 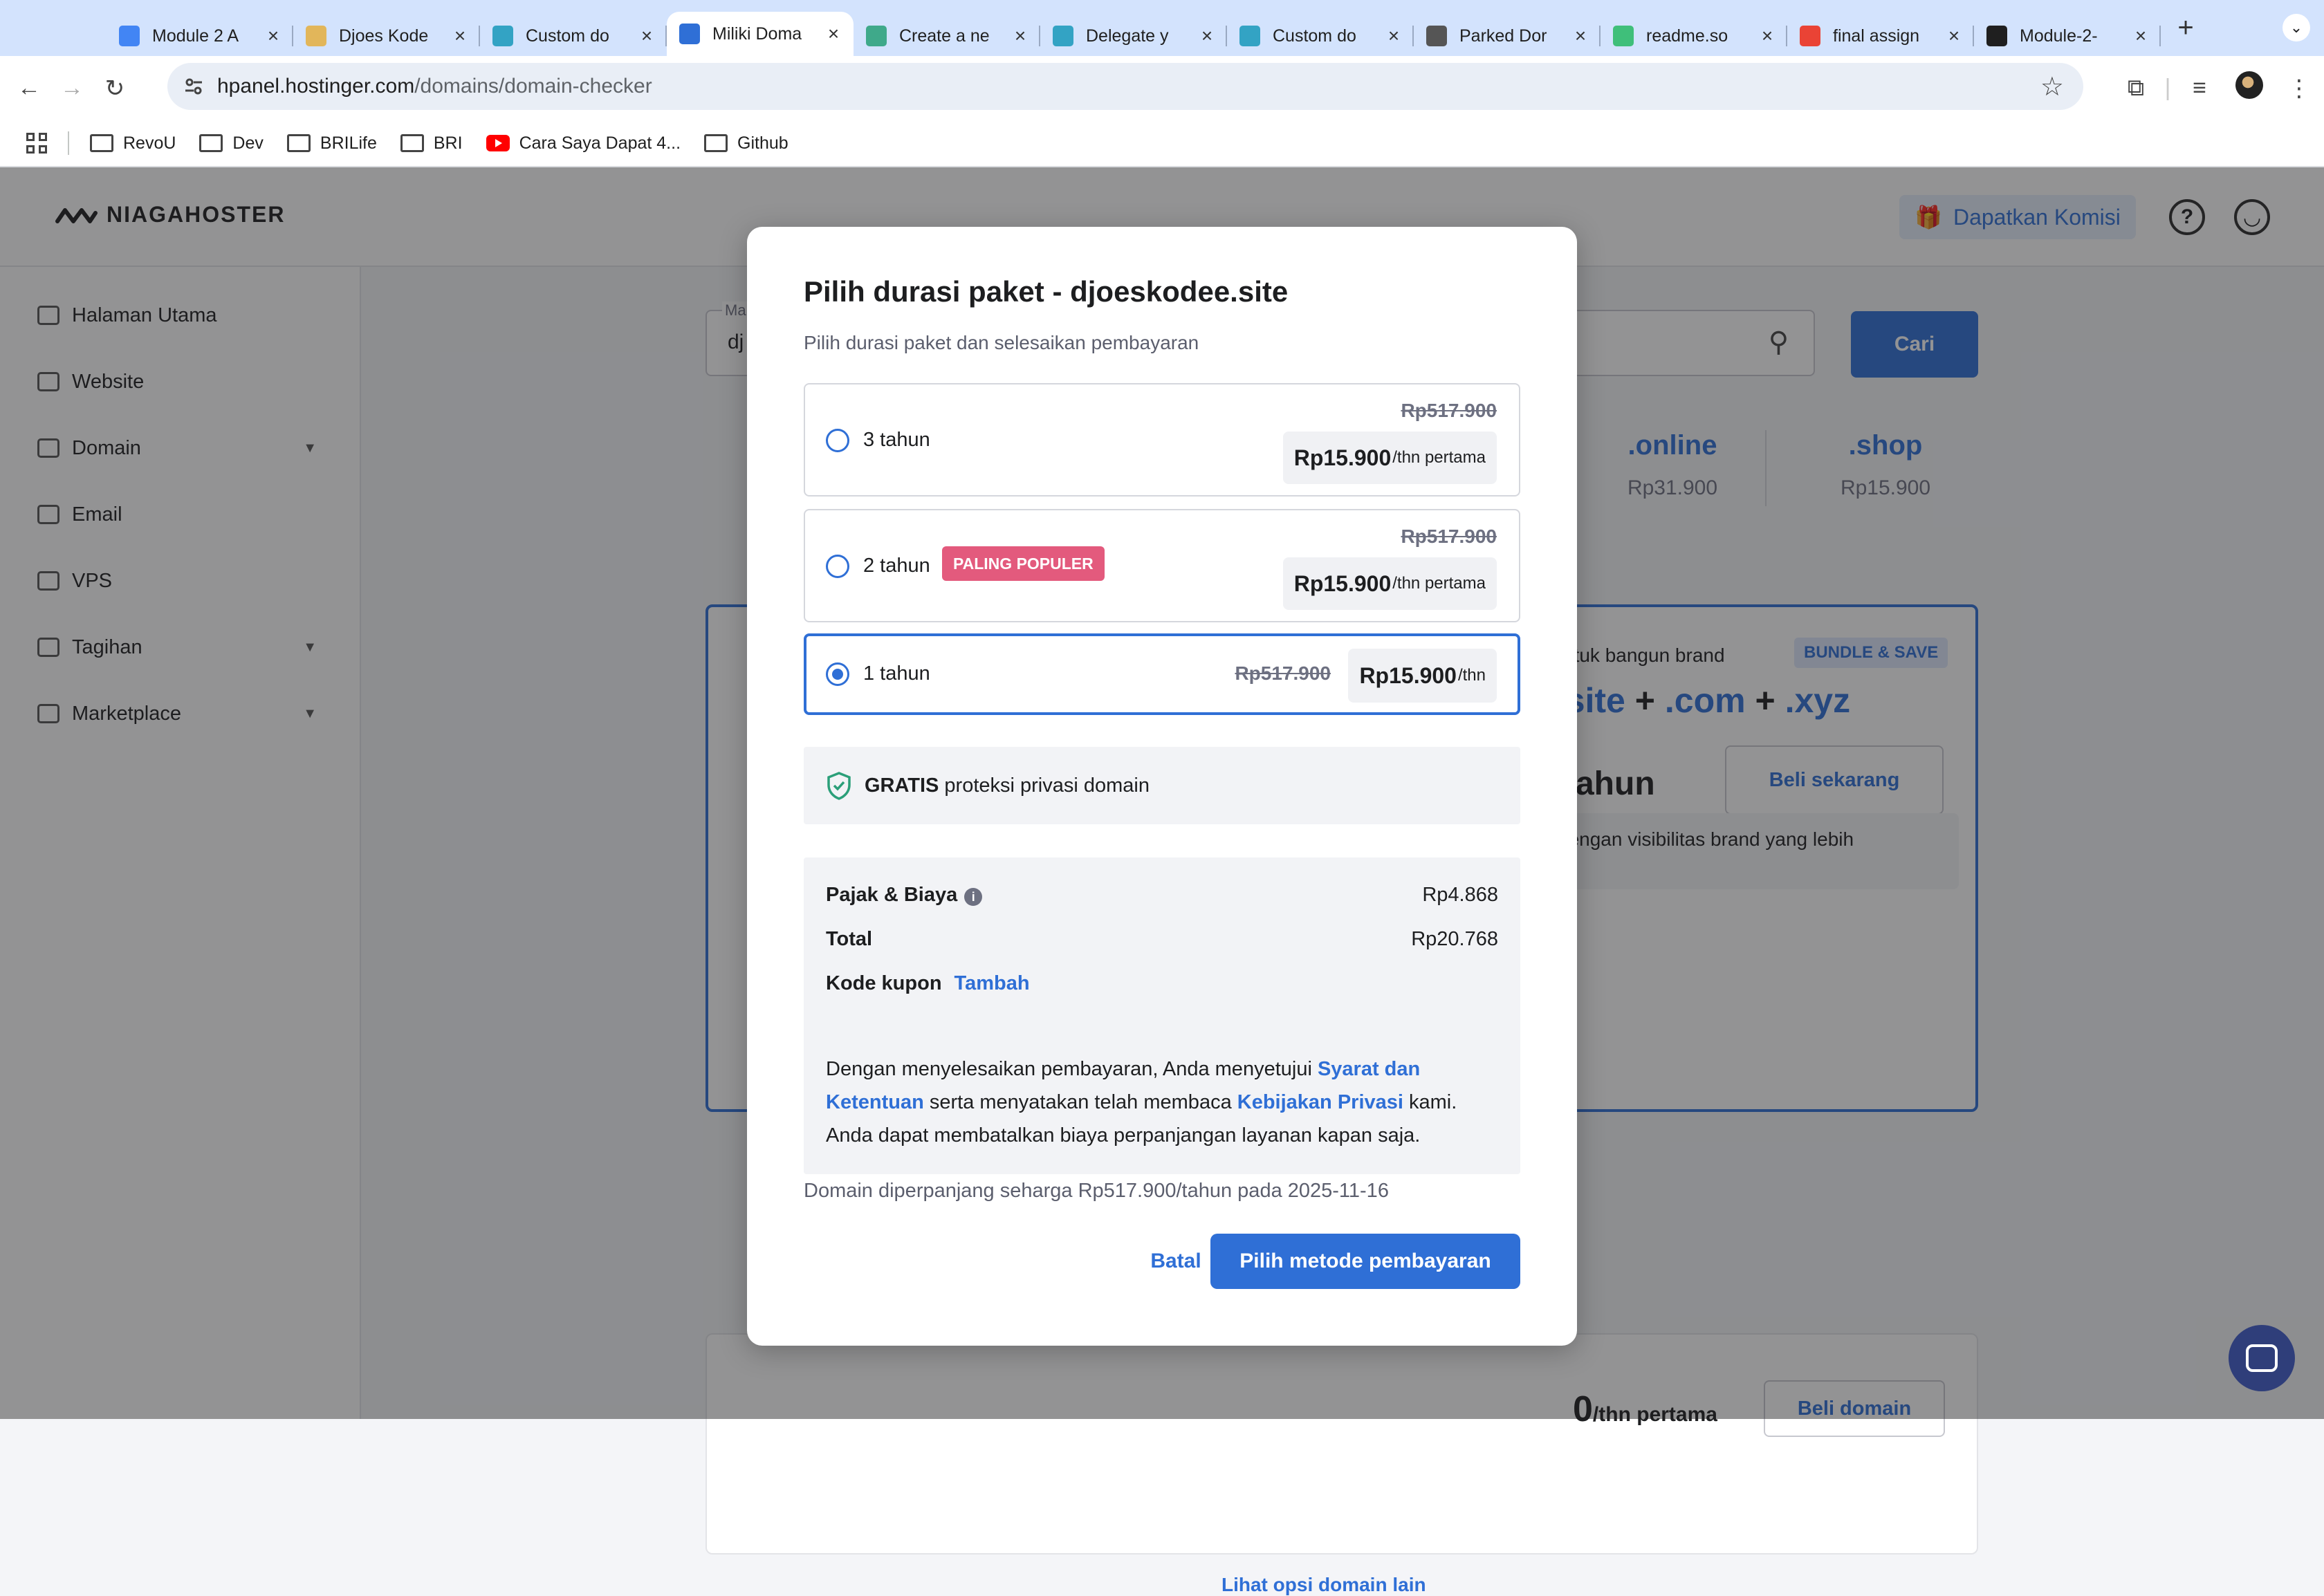 I want to click on gif-icon, so click(x=316, y=36).